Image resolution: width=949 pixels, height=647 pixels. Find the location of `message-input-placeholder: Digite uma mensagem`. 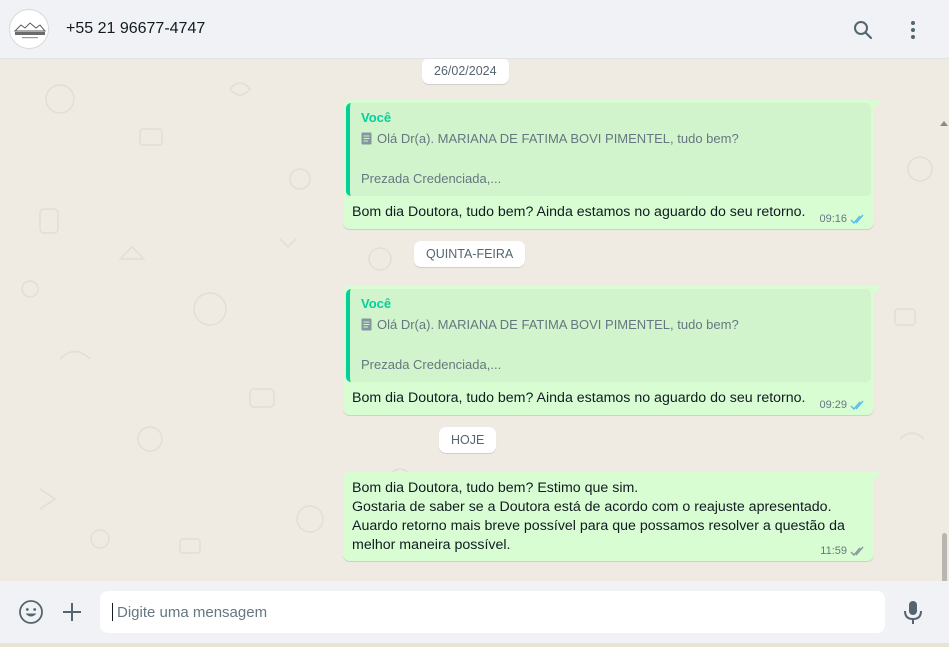

message-input-placeholder: Digite uma mensagem is located at coordinates (192, 612).